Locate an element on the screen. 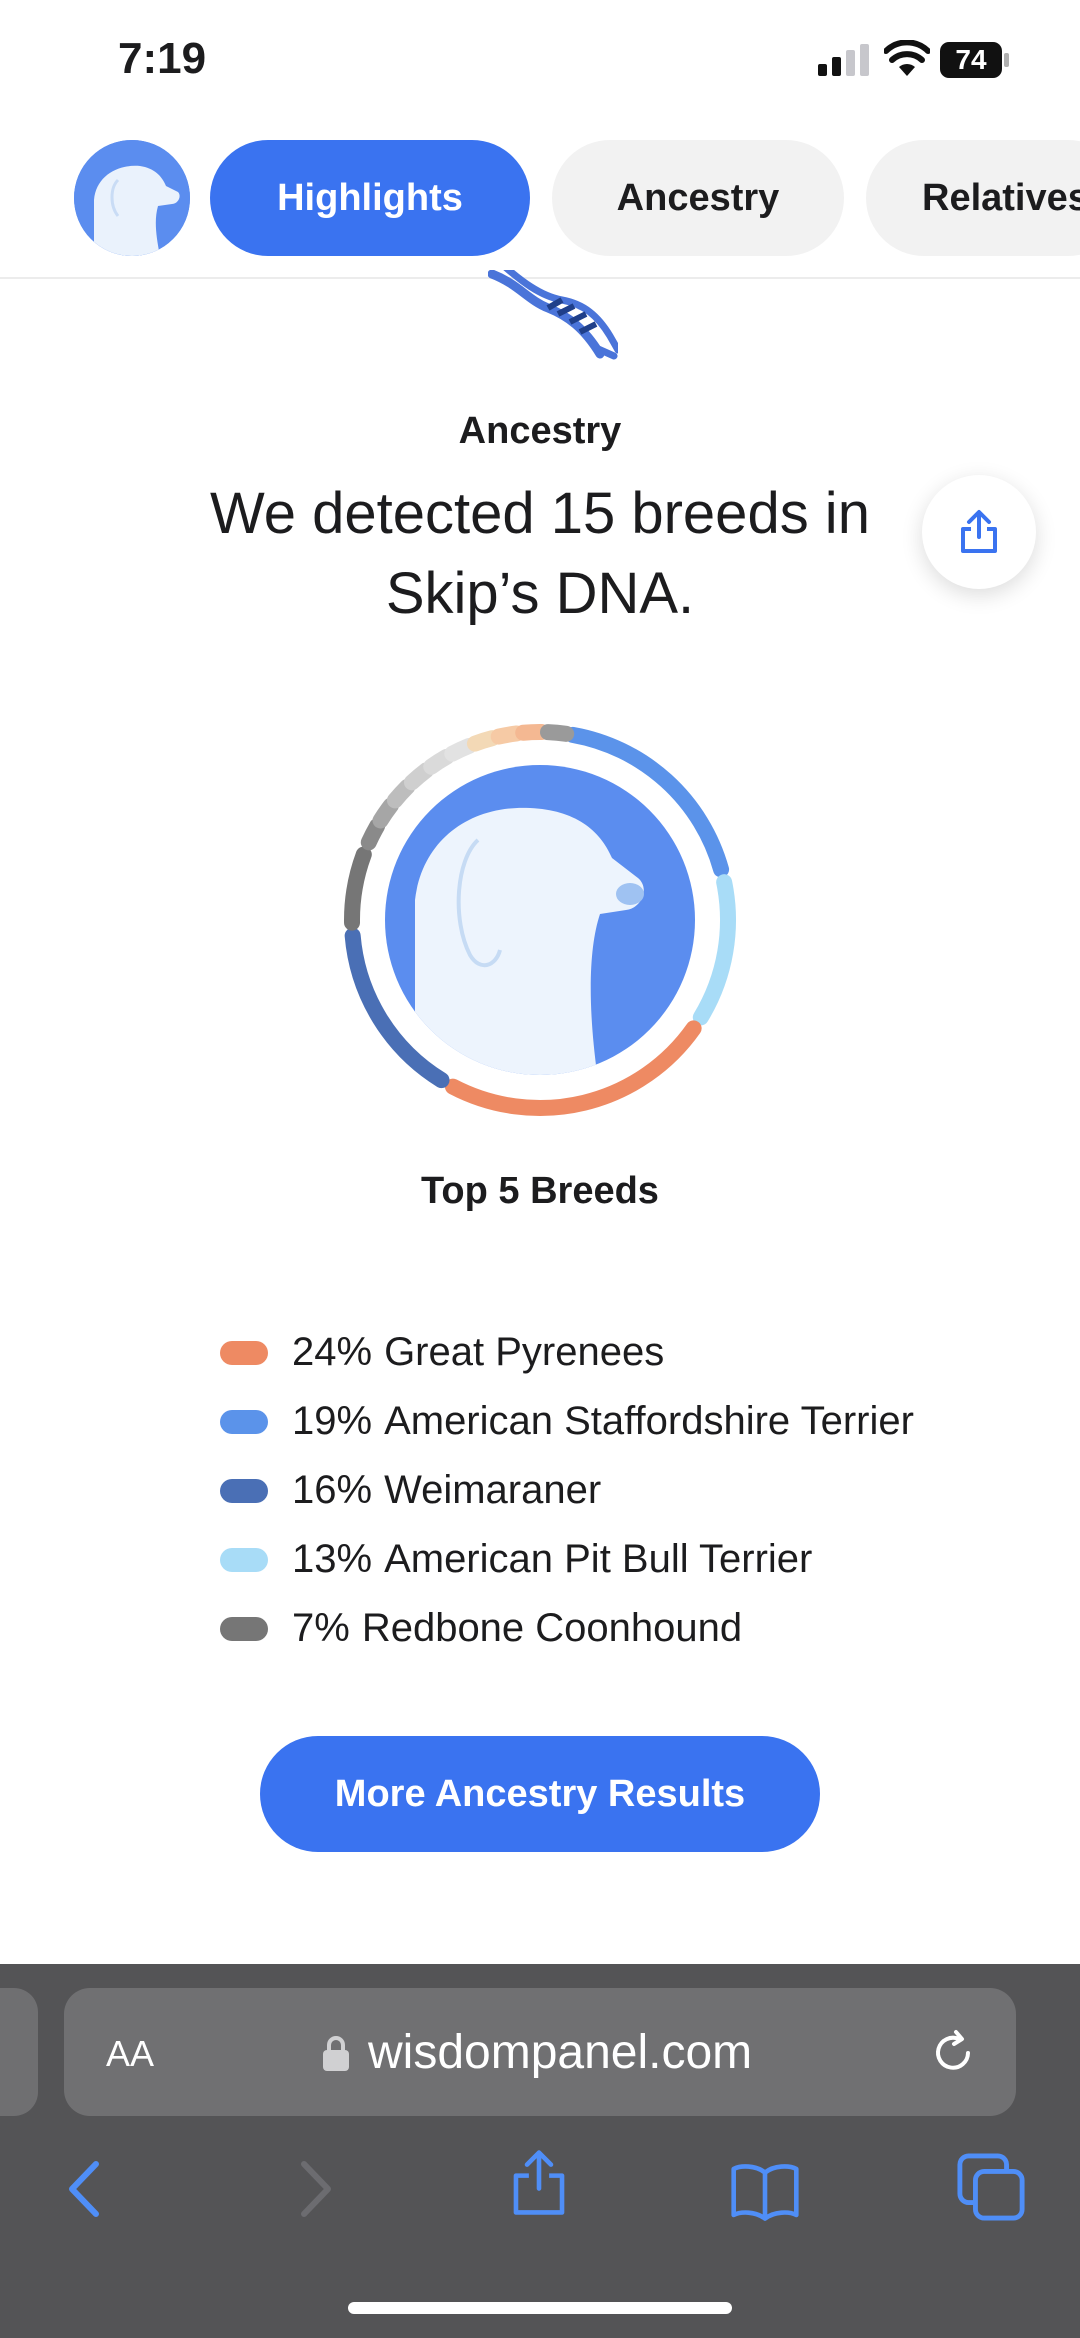 Image resolution: width=1080 pixels, height=2338 pixels. legend-item: 24% Great Pyrenees is located at coordinates (630, 1352).